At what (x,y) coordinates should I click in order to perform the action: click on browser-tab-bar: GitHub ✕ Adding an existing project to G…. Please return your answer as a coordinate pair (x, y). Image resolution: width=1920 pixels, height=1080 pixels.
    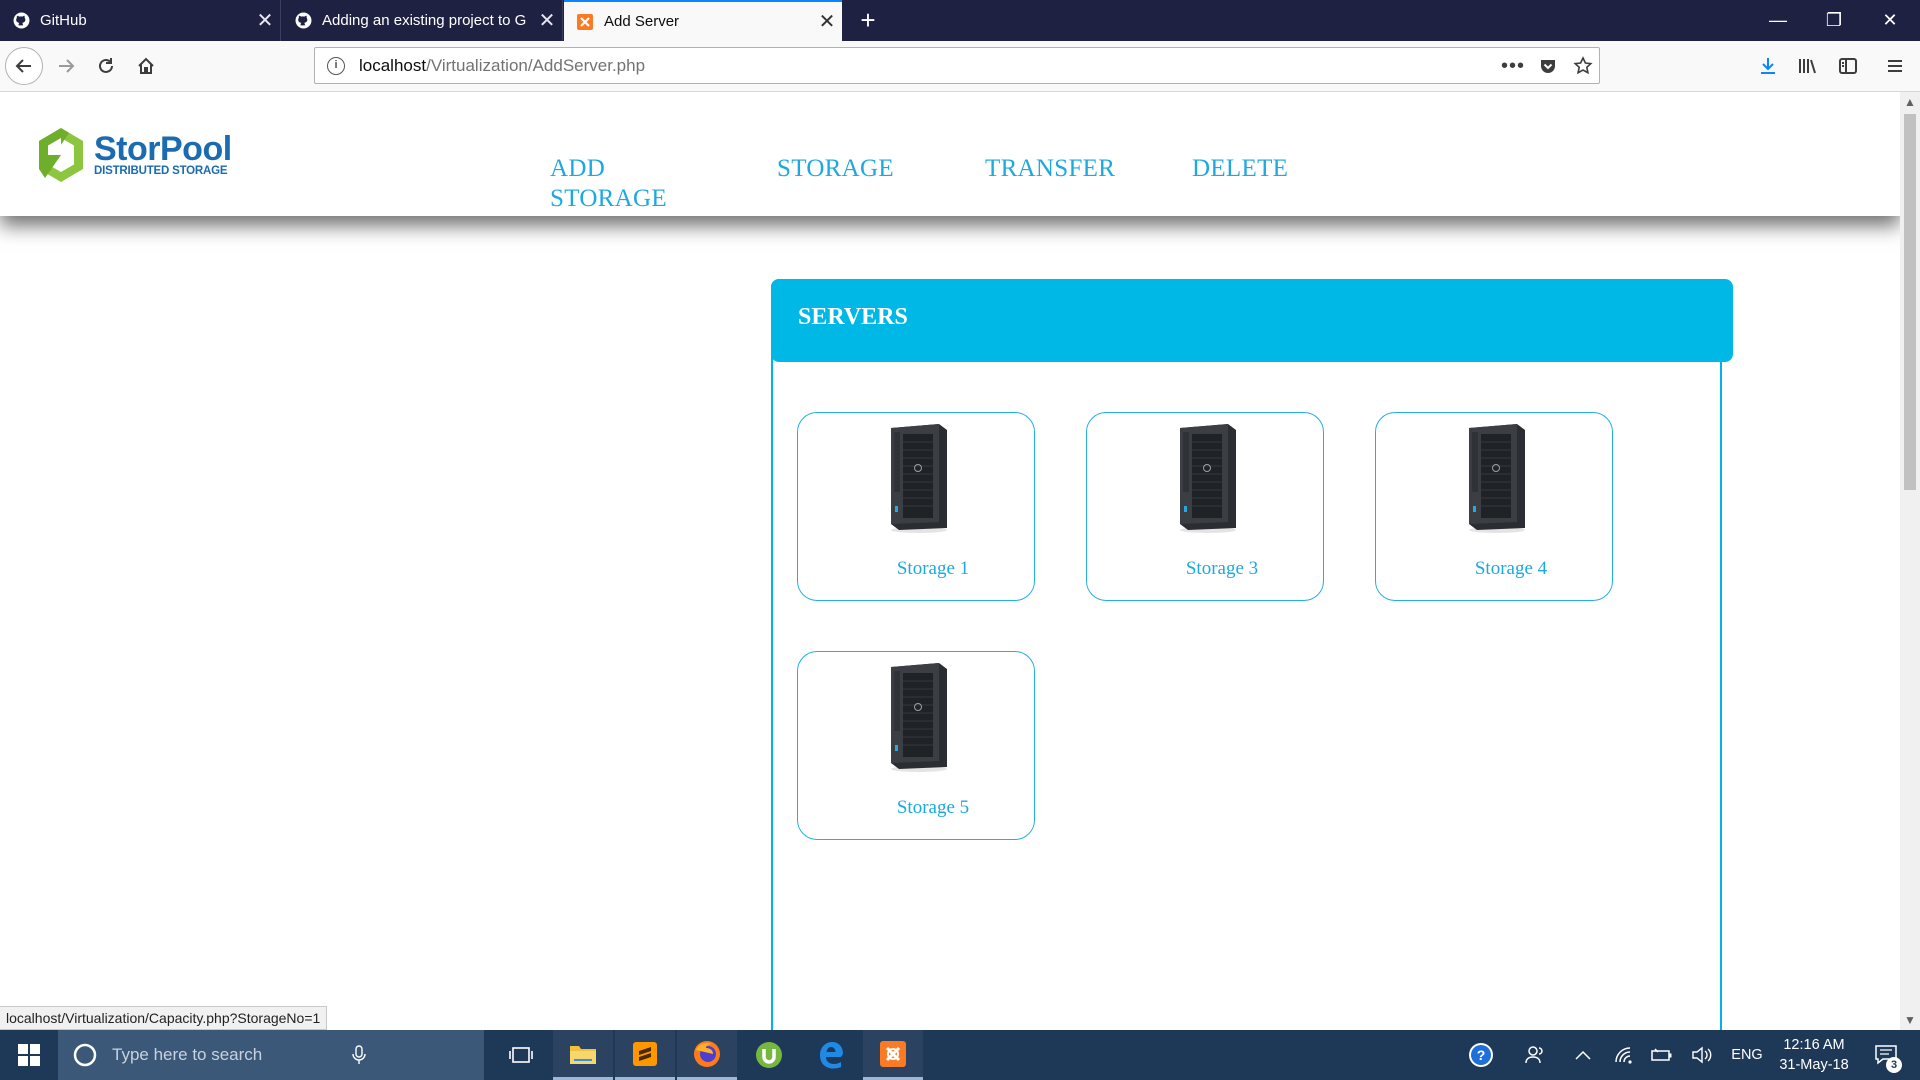
    Looking at the image, I should click on (960, 20).